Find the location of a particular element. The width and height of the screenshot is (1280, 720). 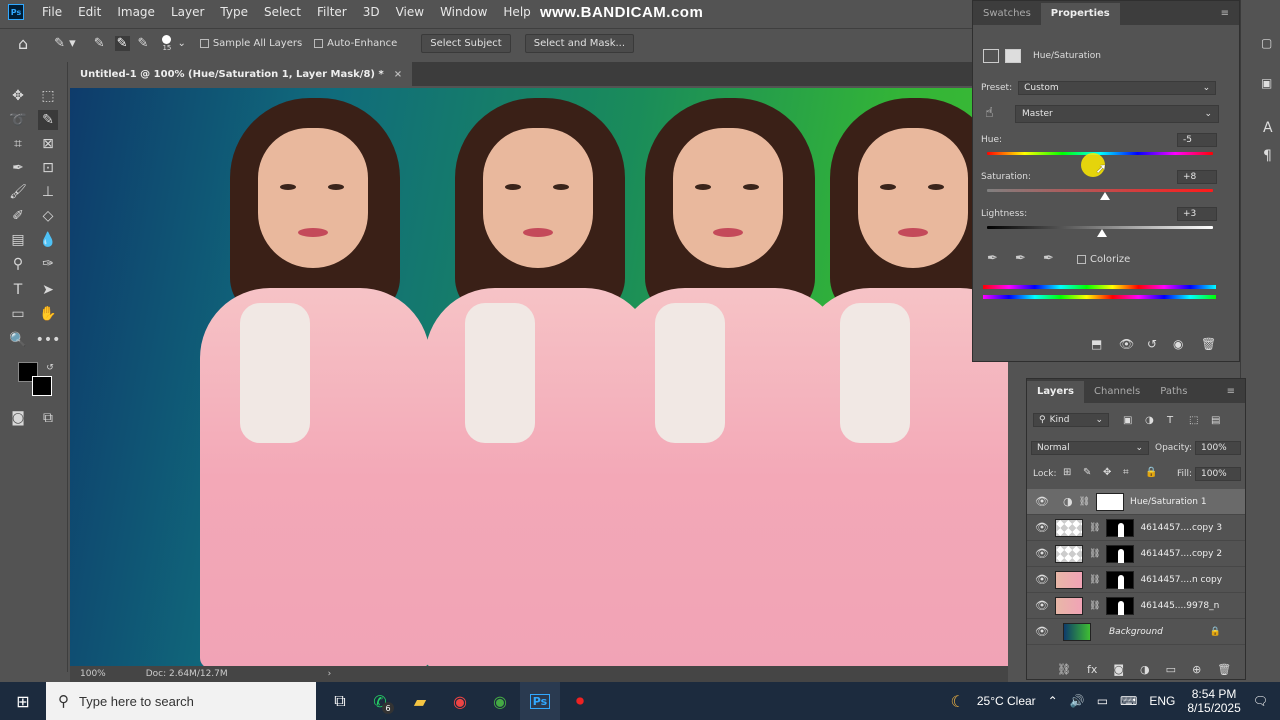

screen-mode-icon: ⧉ is located at coordinates (48, 418).